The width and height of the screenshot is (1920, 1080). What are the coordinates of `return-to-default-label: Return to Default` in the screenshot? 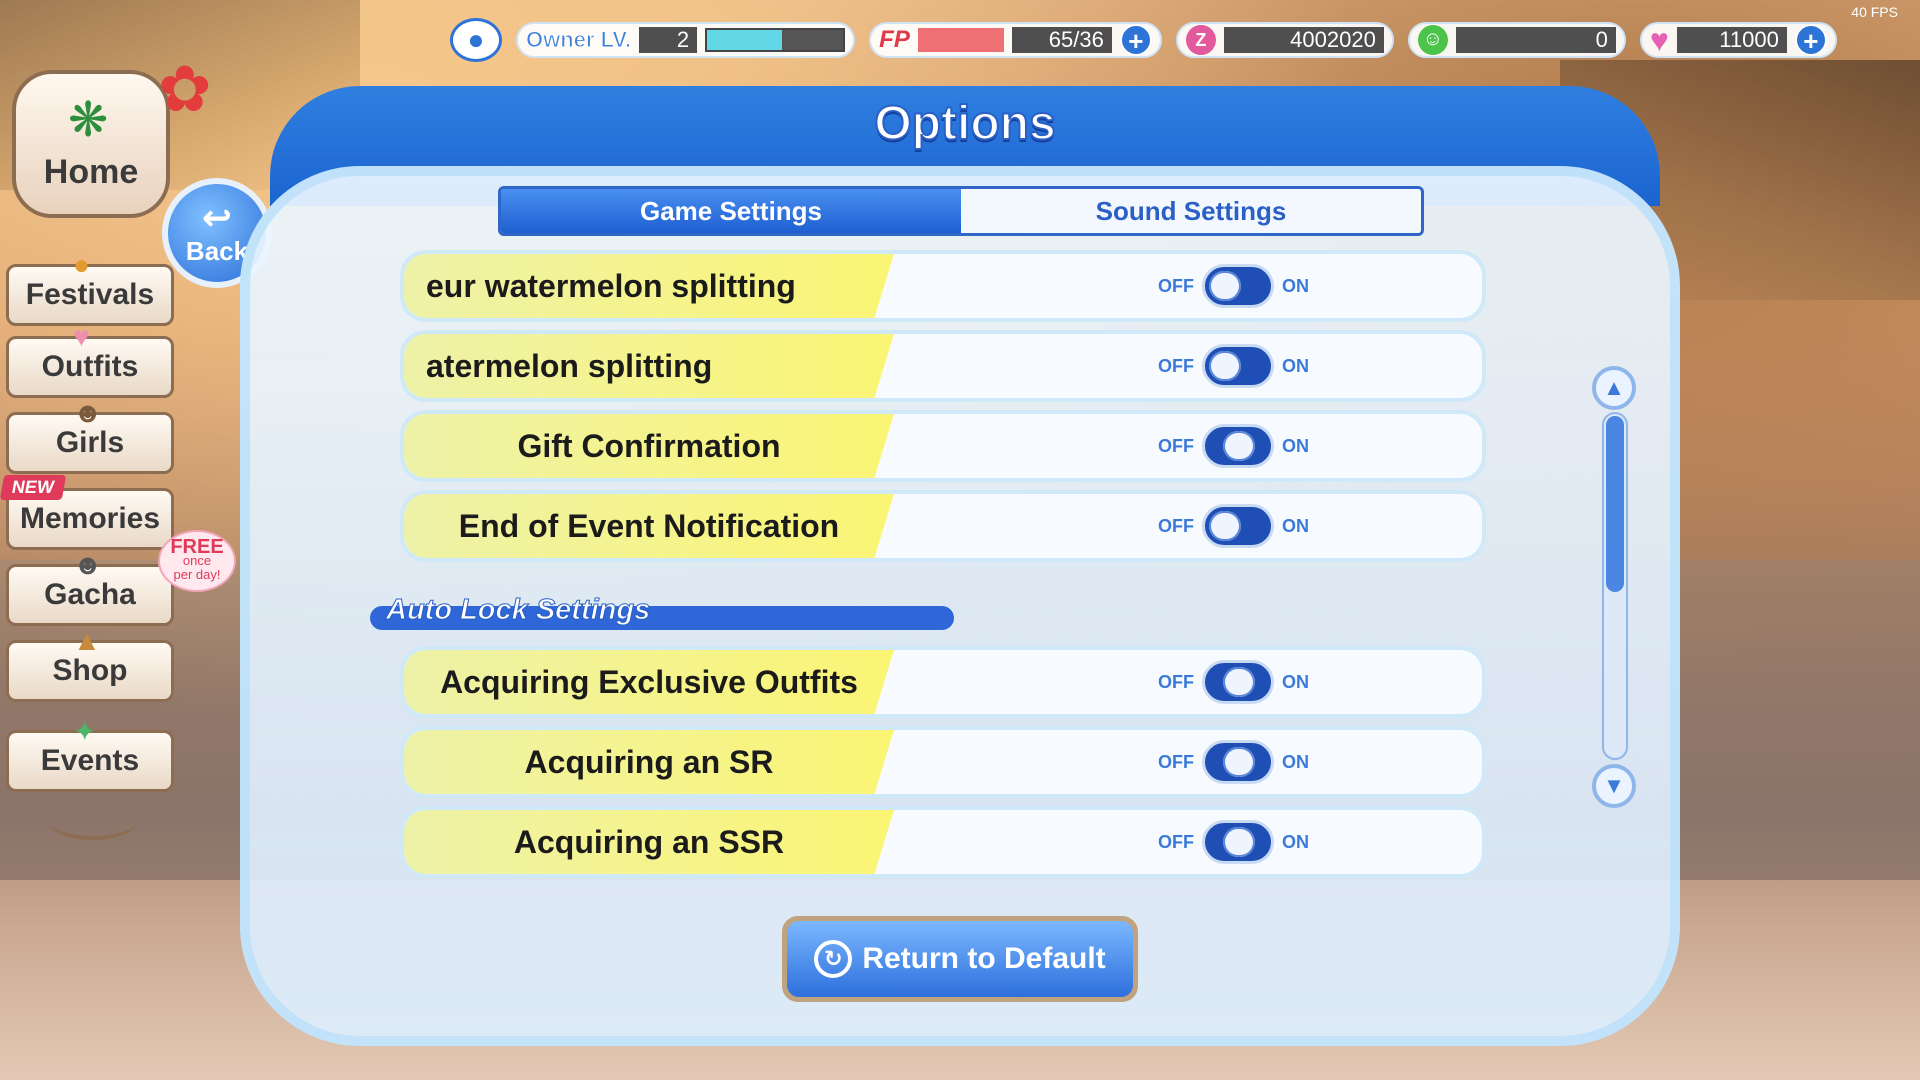 It's located at (984, 958).